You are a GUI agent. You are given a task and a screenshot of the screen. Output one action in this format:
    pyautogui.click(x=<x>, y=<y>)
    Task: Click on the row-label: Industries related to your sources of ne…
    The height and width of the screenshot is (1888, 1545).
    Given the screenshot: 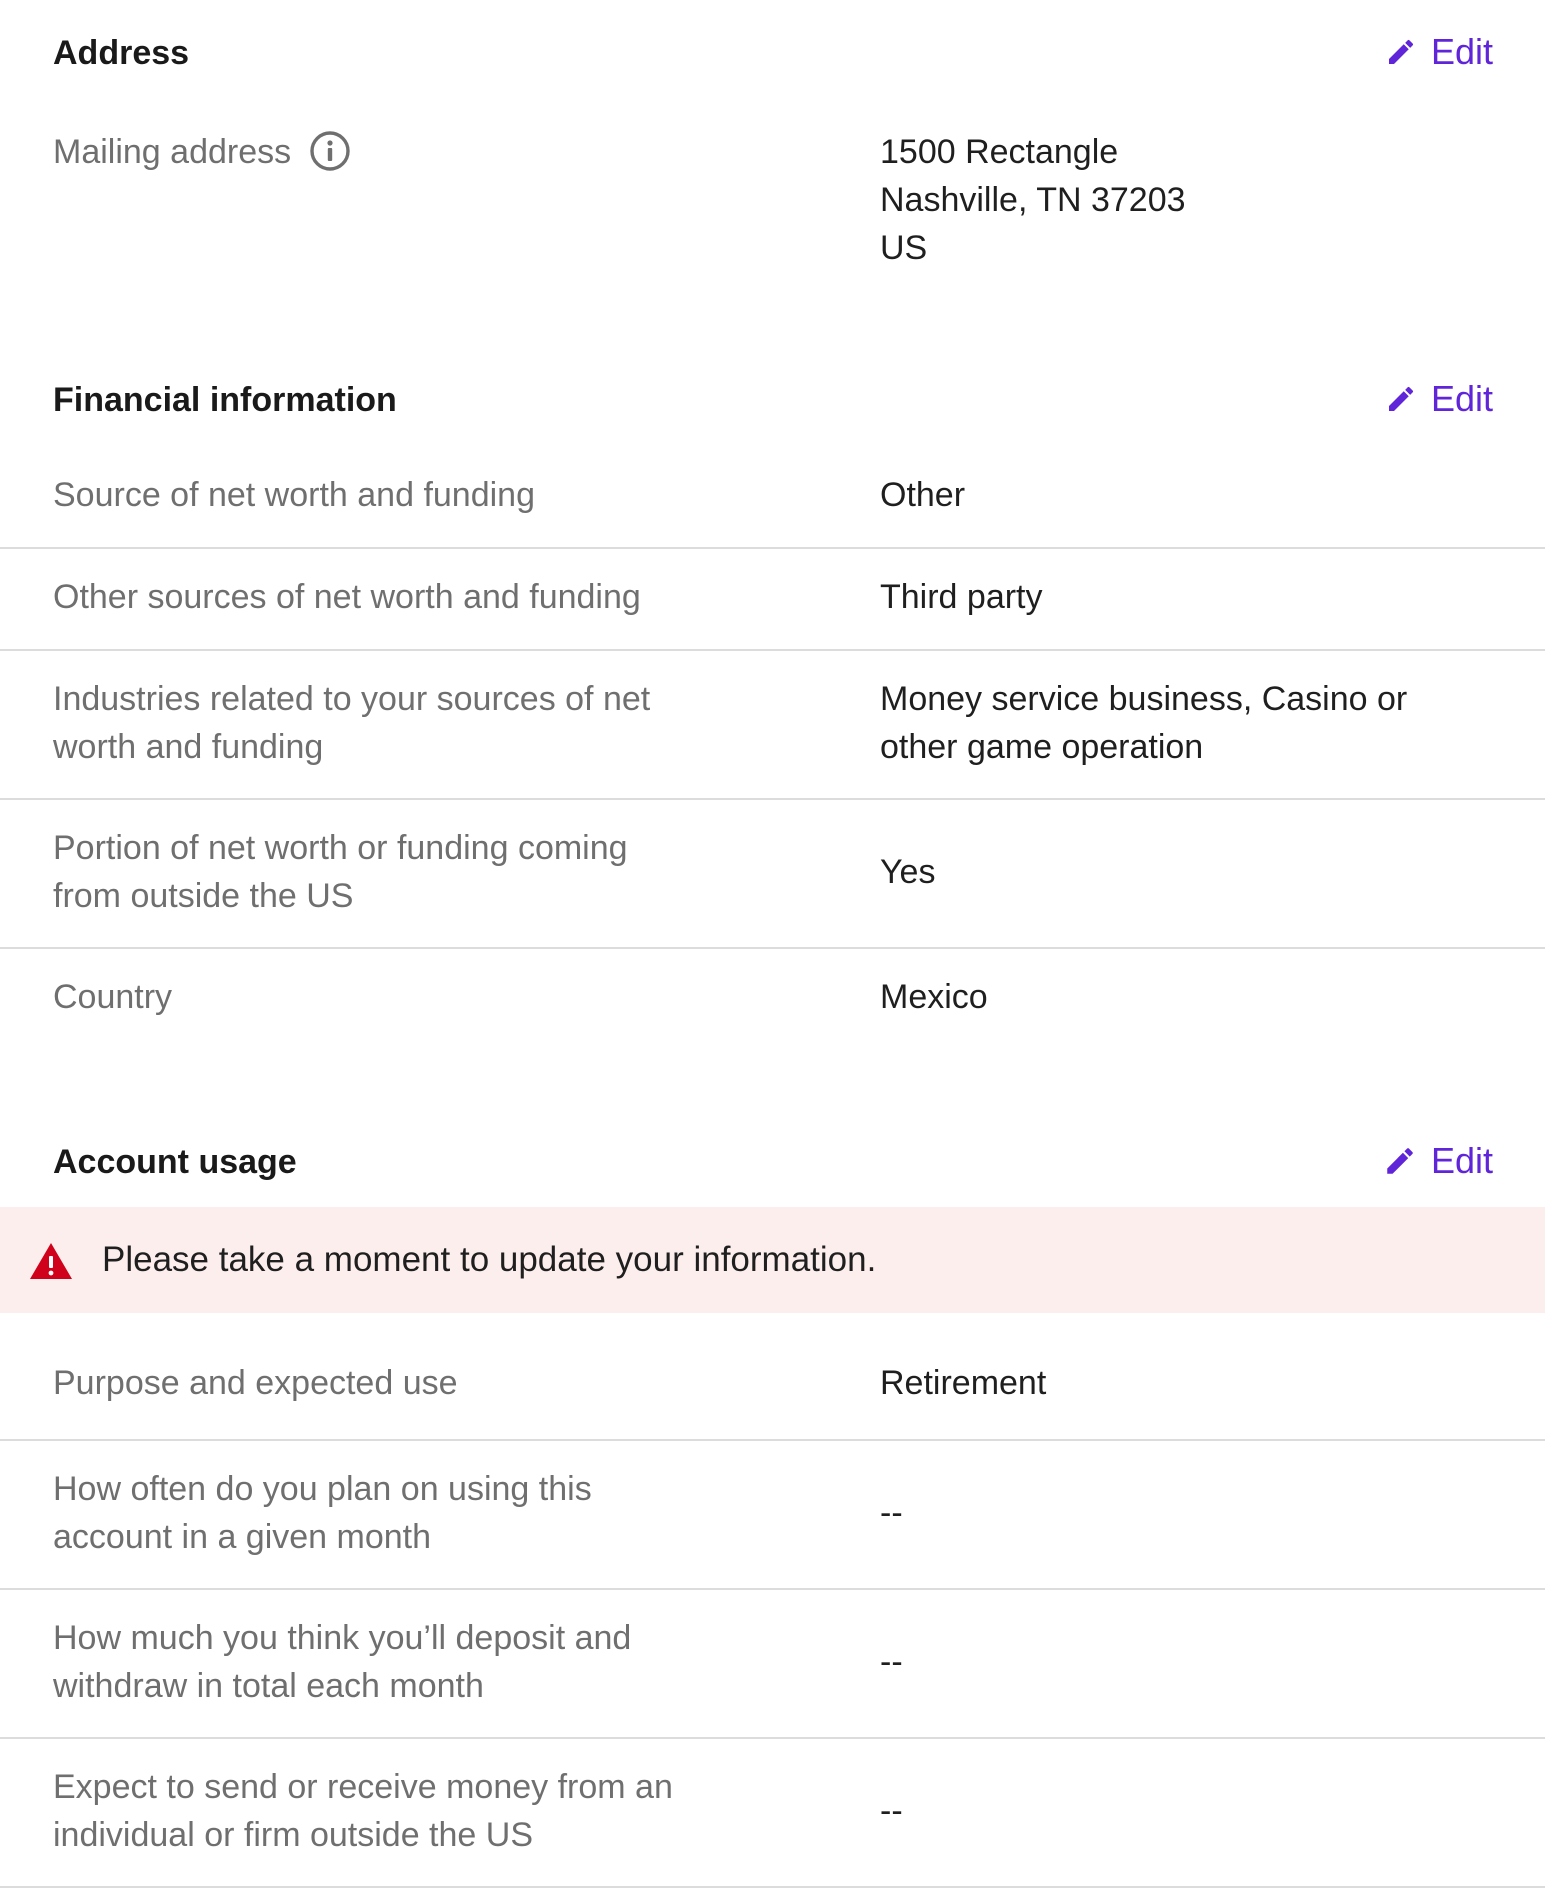 What is the action you would take?
    pyautogui.click(x=352, y=723)
    